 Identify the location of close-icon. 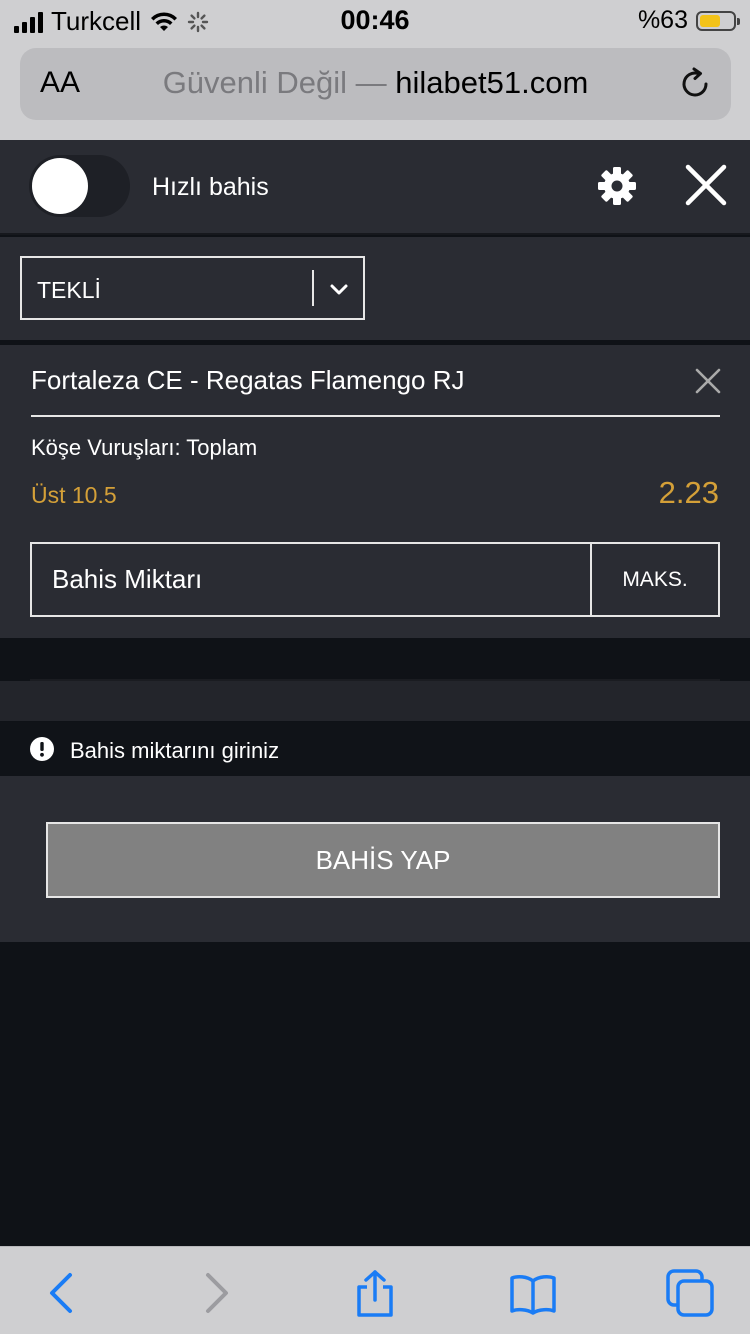
(706, 185).